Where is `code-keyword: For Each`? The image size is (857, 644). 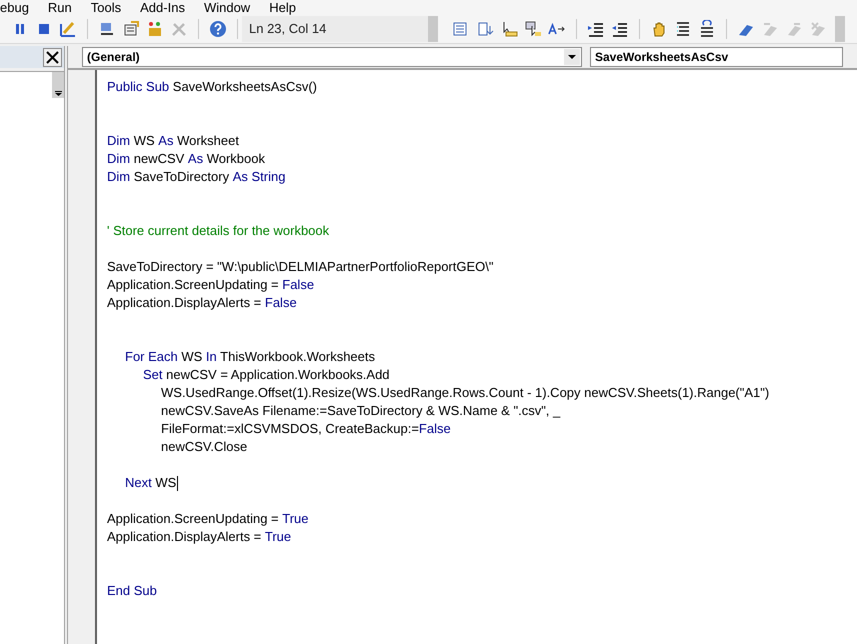
code-keyword: For Each is located at coordinates (151, 357).